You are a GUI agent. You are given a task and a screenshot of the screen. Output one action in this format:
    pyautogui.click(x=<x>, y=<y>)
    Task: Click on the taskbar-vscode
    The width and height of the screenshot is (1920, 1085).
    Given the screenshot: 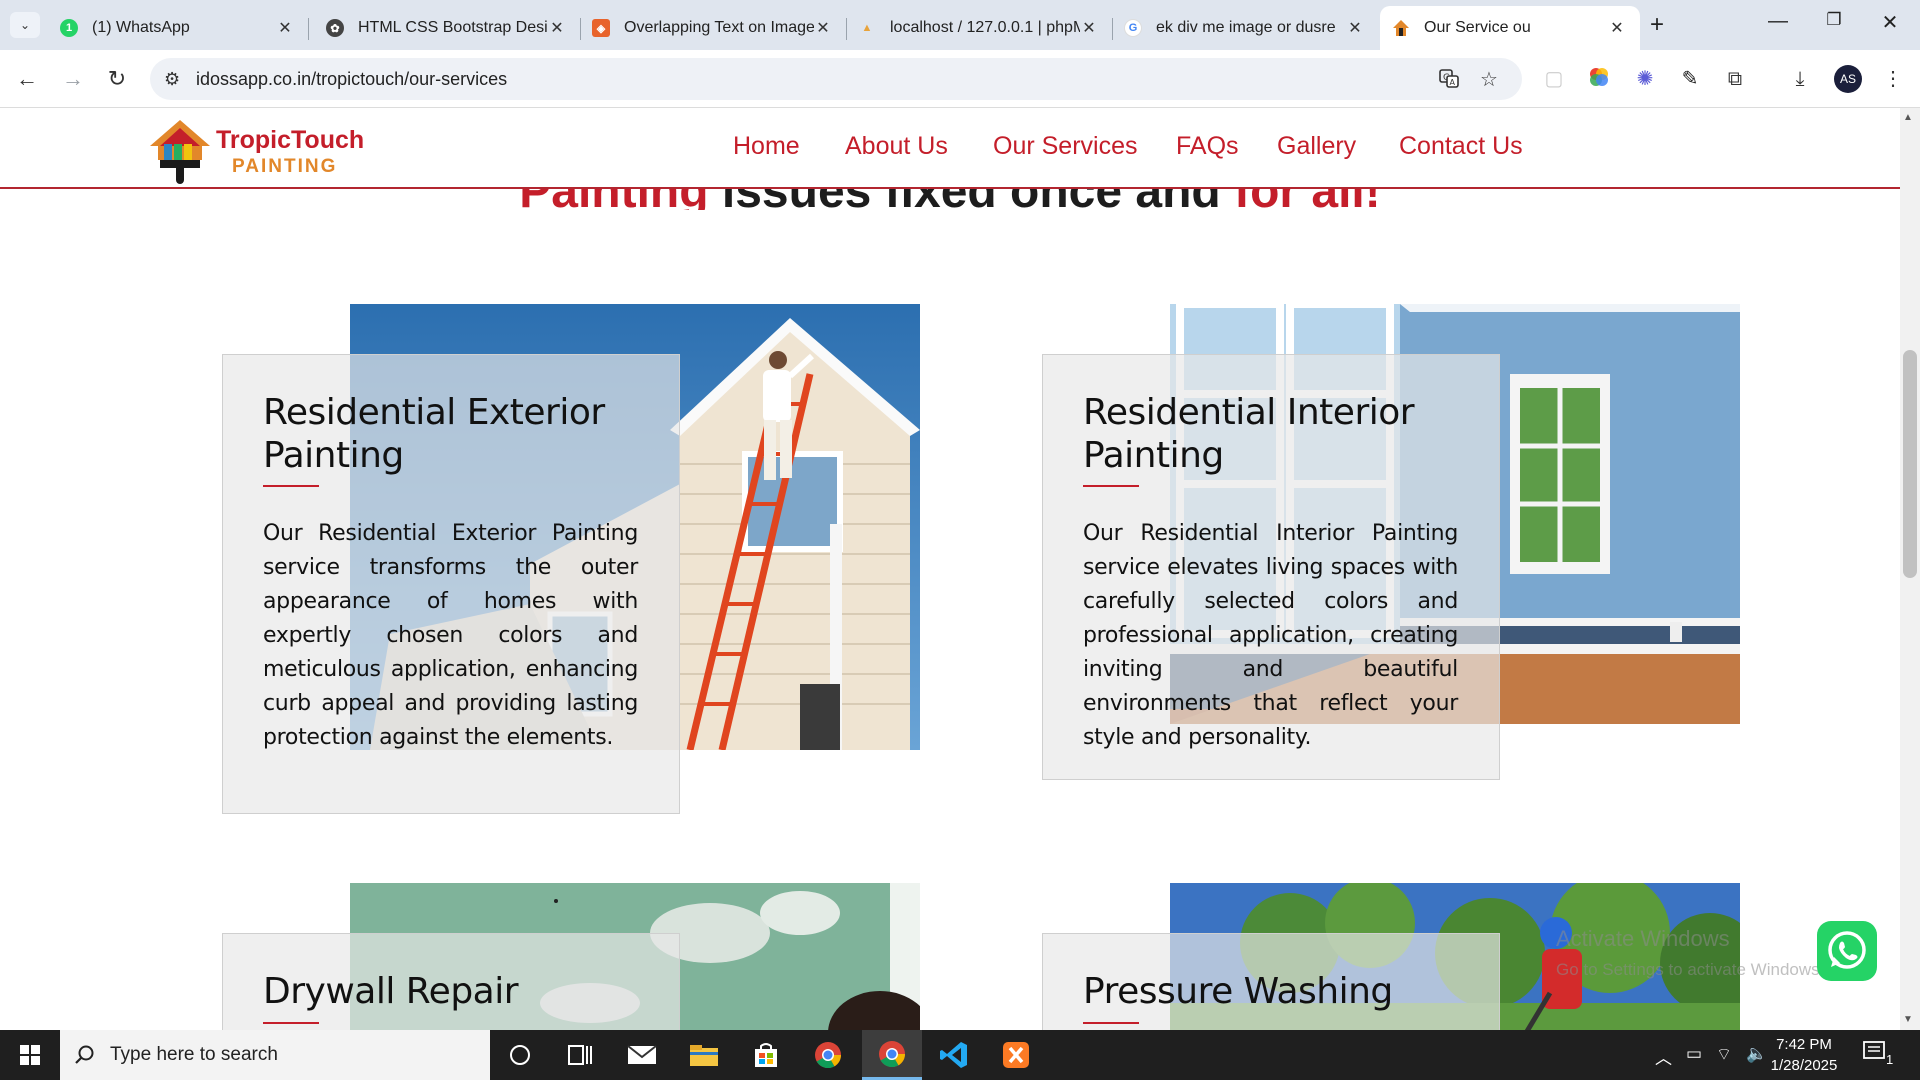 What is the action you would take?
    pyautogui.click(x=954, y=1055)
    